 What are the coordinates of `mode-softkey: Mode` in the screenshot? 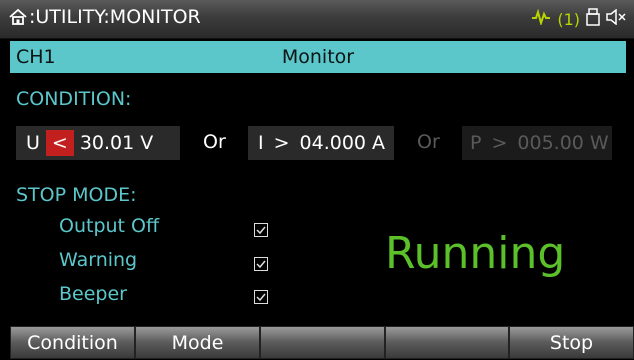 It's located at (197, 342).